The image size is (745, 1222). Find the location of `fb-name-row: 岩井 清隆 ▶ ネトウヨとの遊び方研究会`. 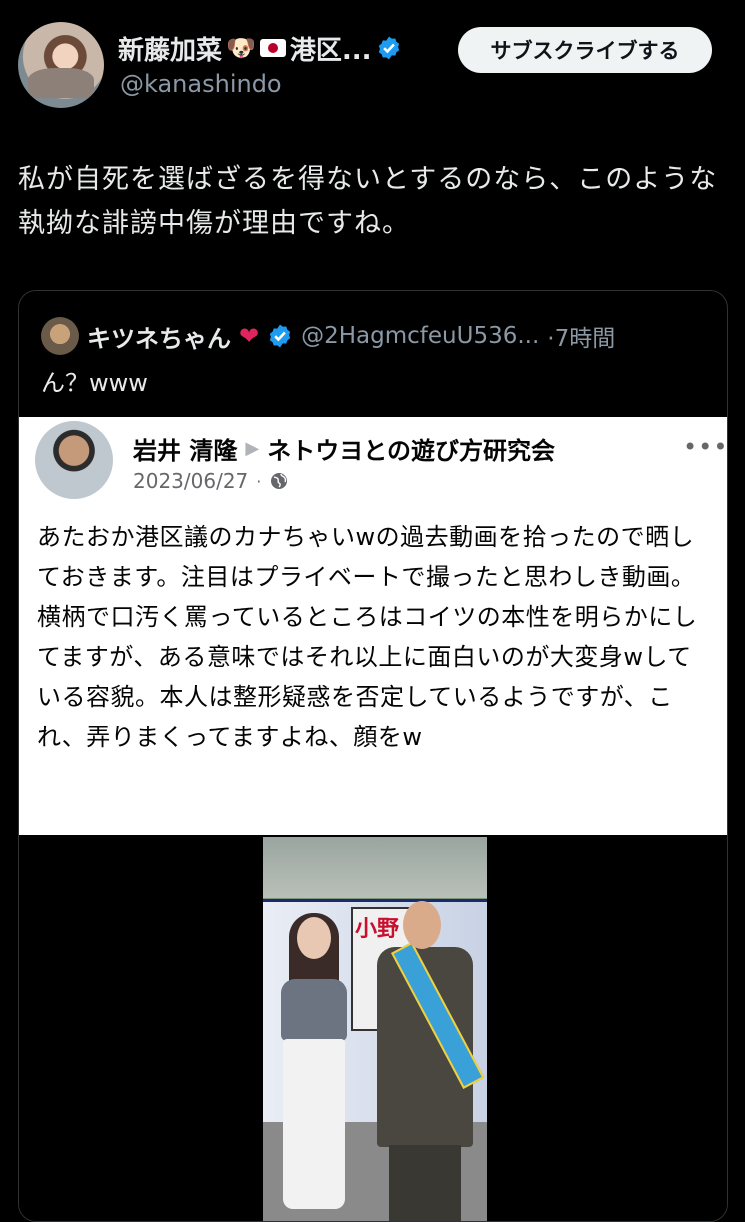

fb-name-row: 岩井 清隆 ▶ ネトウヨとの遊び方研究会 is located at coordinates (344, 448).